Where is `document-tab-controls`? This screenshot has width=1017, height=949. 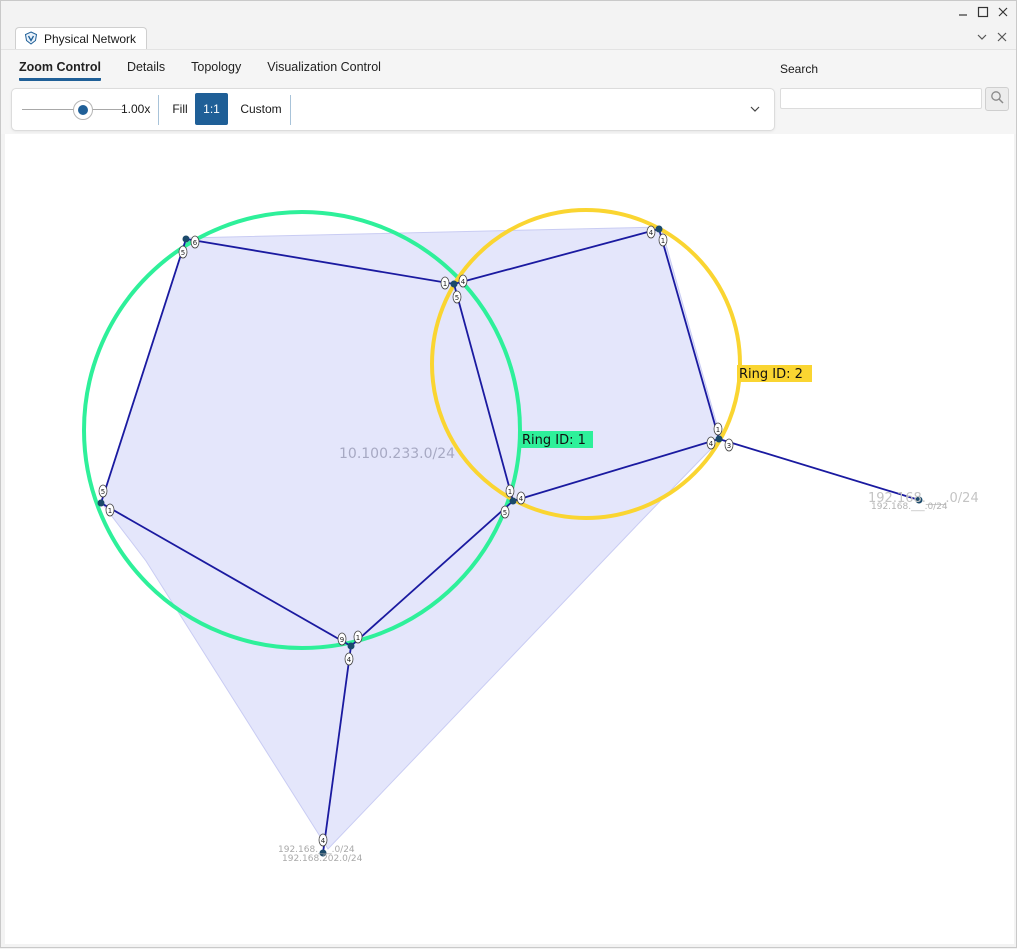
document-tab-controls is located at coordinates (992, 37).